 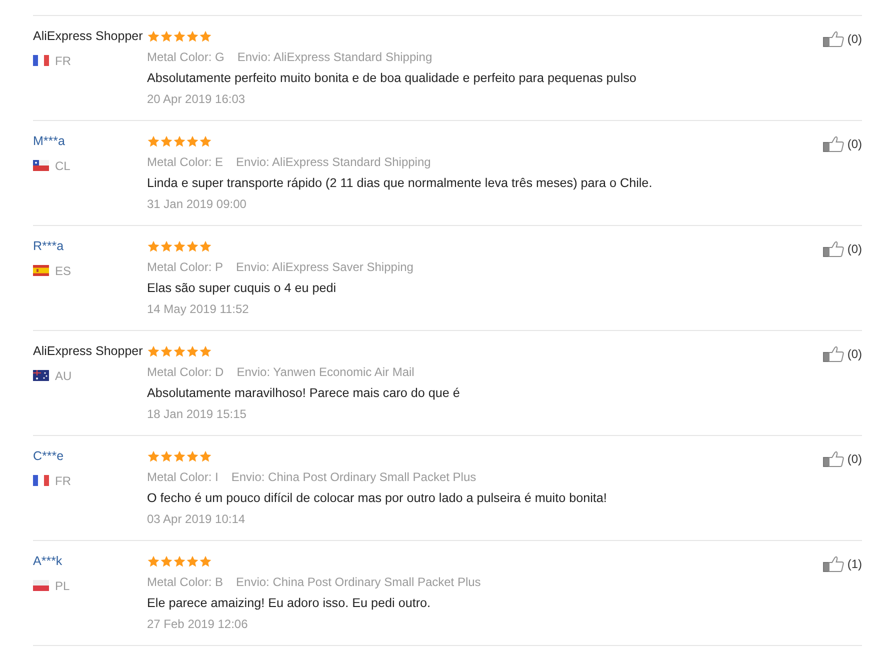 What do you see at coordinates (185, 372) in the screenshot?
I see `metal-color-label: Metal Color: D` at bounding box center [185, 372].